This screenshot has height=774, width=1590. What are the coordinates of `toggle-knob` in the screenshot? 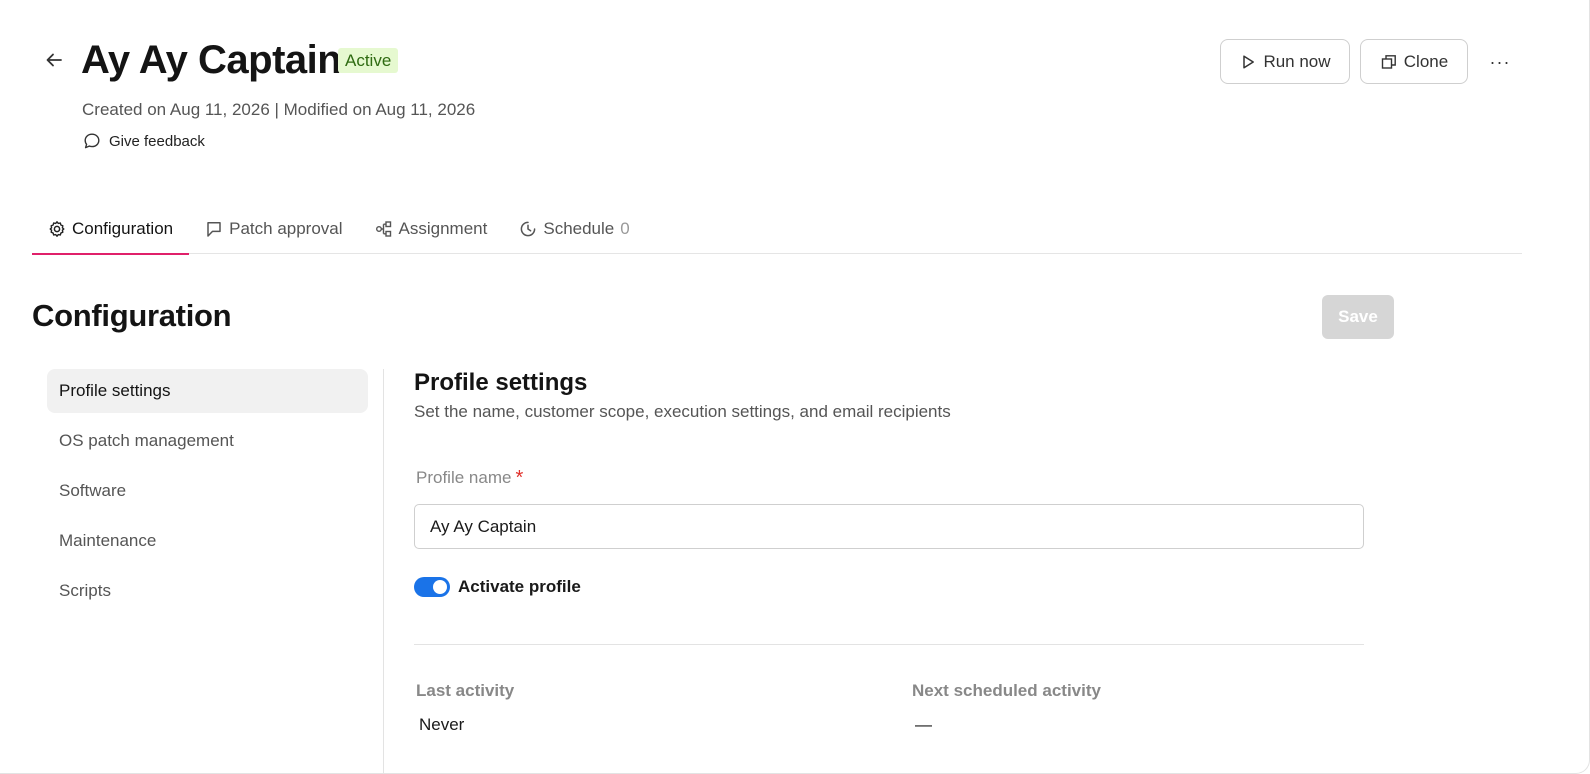 It's located at (440, 587).